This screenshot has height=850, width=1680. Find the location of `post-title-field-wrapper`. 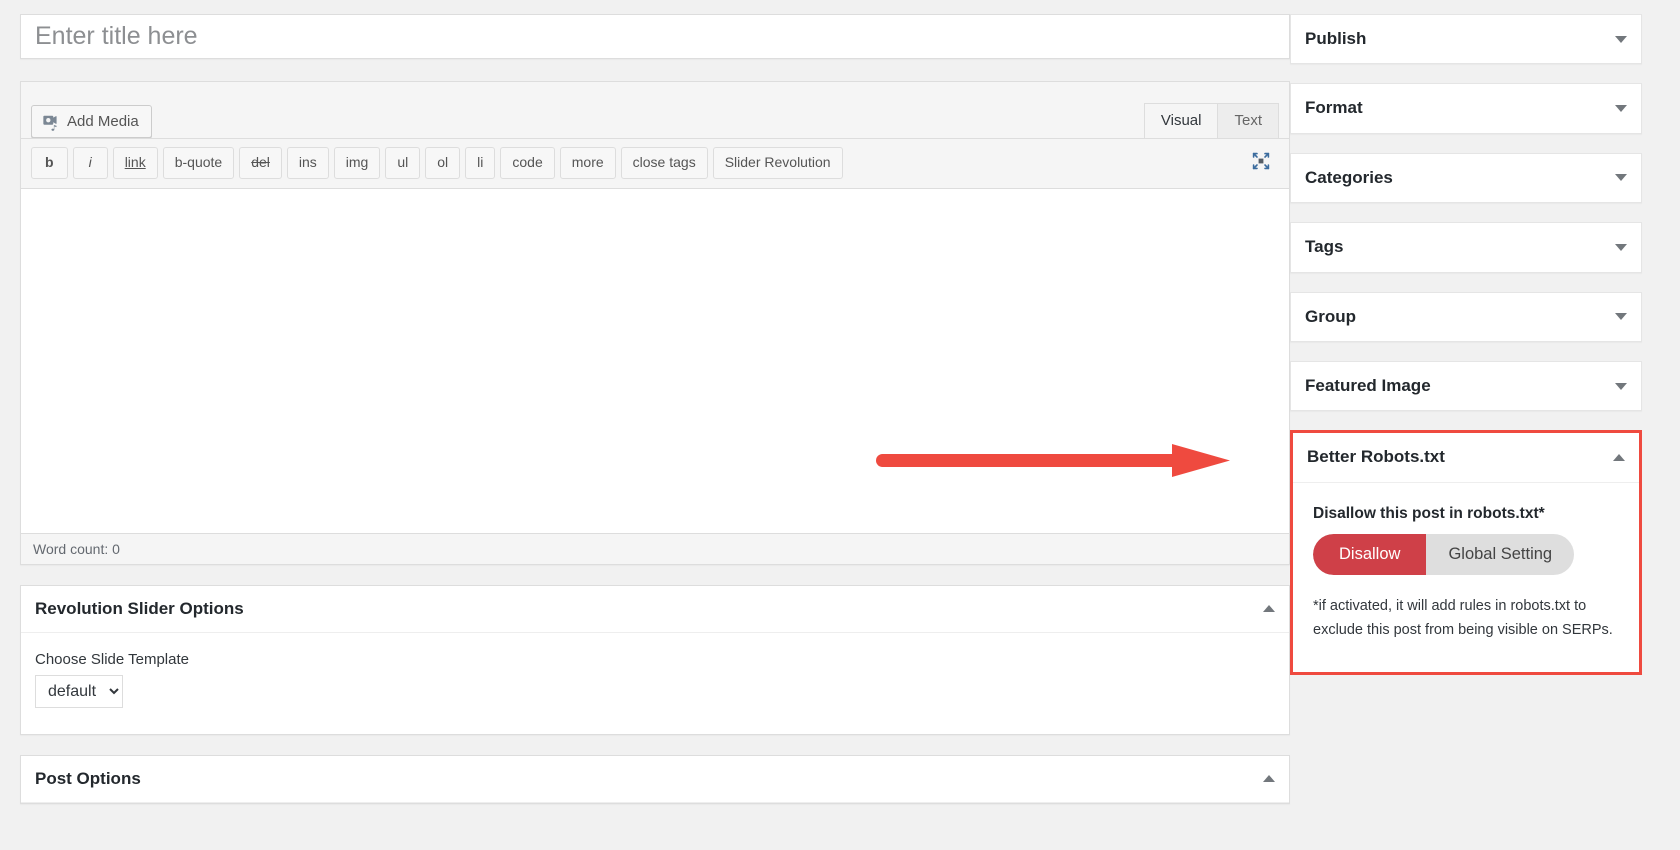

post-title-field-wrapper is located at coordinates (655, 36).